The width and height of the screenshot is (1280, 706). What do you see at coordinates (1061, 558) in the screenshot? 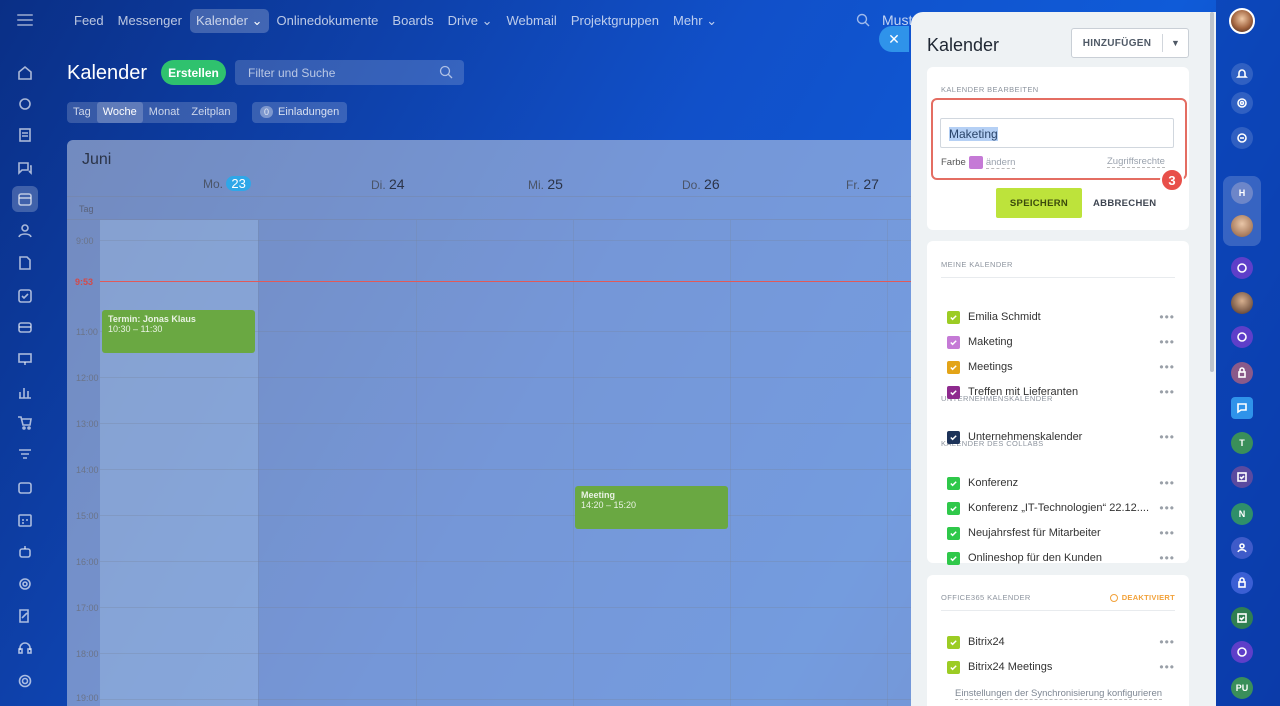
I see `calendar-list-item: Onlineshop für den Kunden •••` at bounding box center [1061, 558].